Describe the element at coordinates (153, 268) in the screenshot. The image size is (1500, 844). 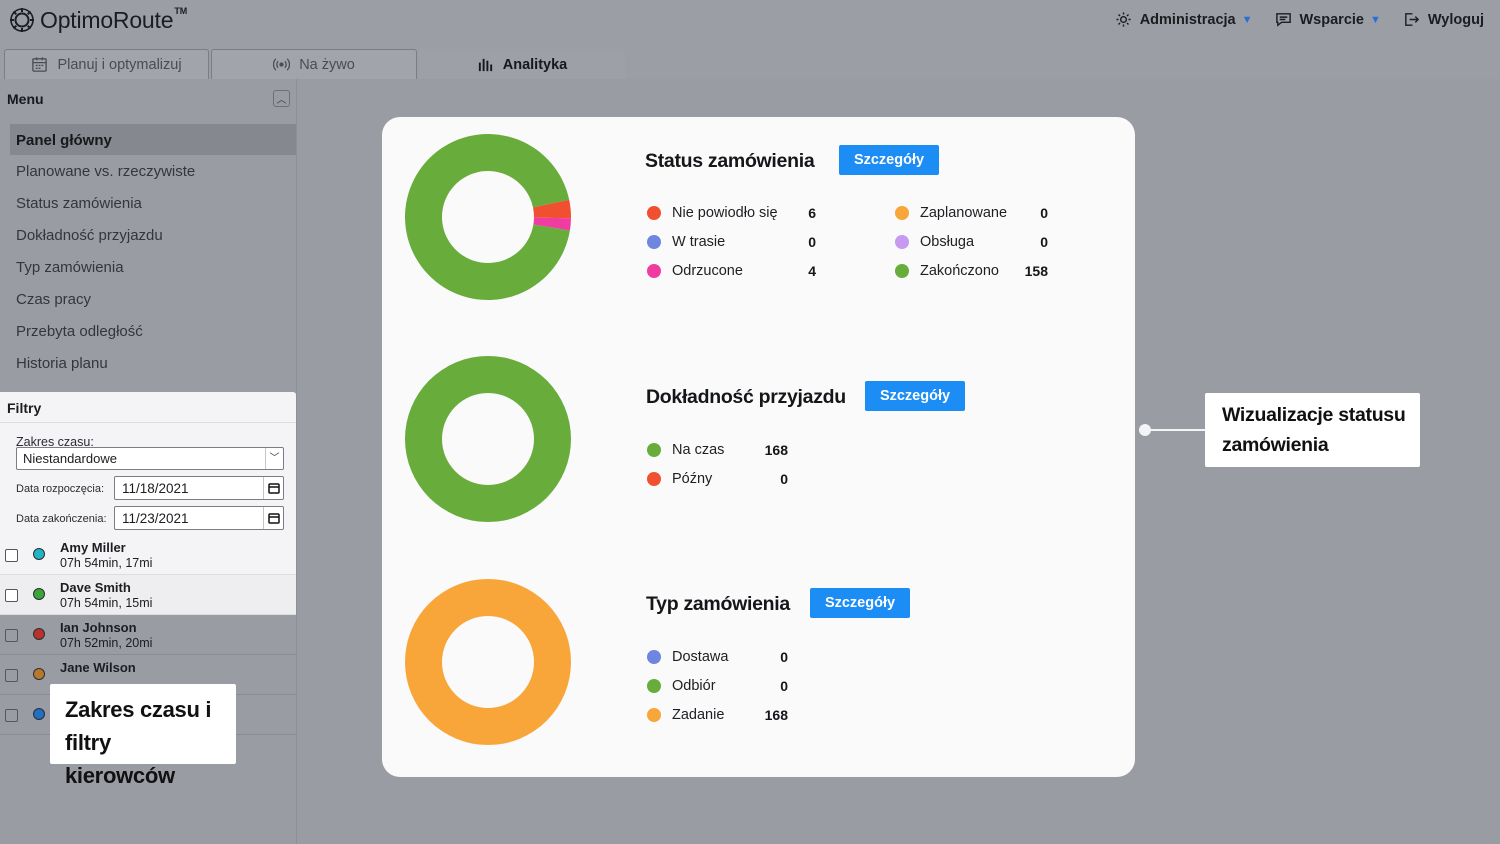
I see `sidebar-item-order-type: Typ zamówienia` at that location.